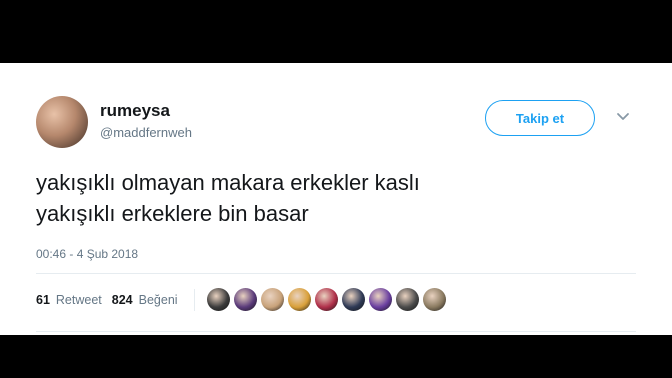  Describe the element at coordinates (43, 299) in the screenshot. I see `retweet-count: 61` at that location.